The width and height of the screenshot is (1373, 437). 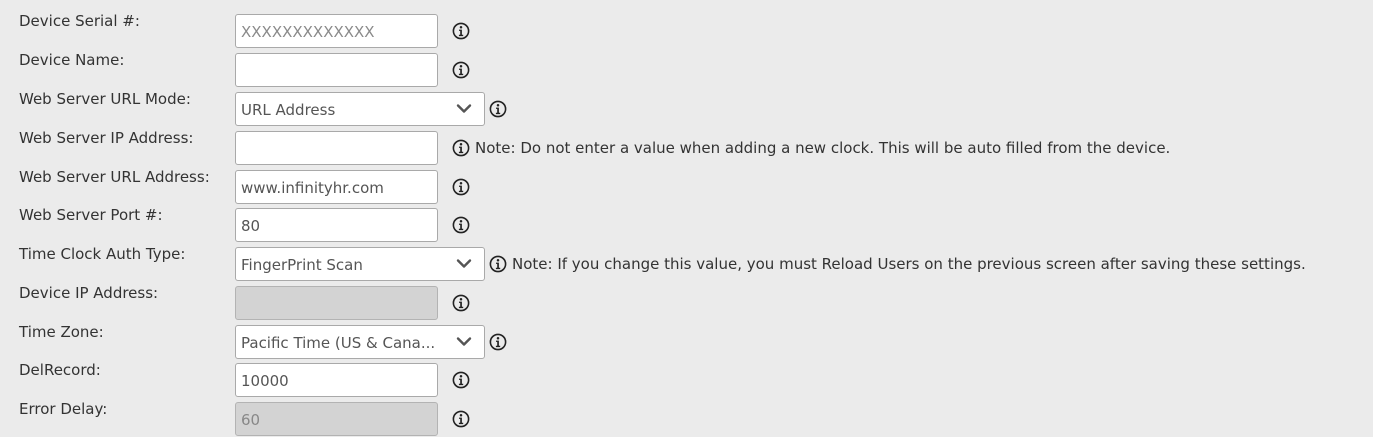 I want to click on del-record-input: 10000, so click(x=336, y=380).